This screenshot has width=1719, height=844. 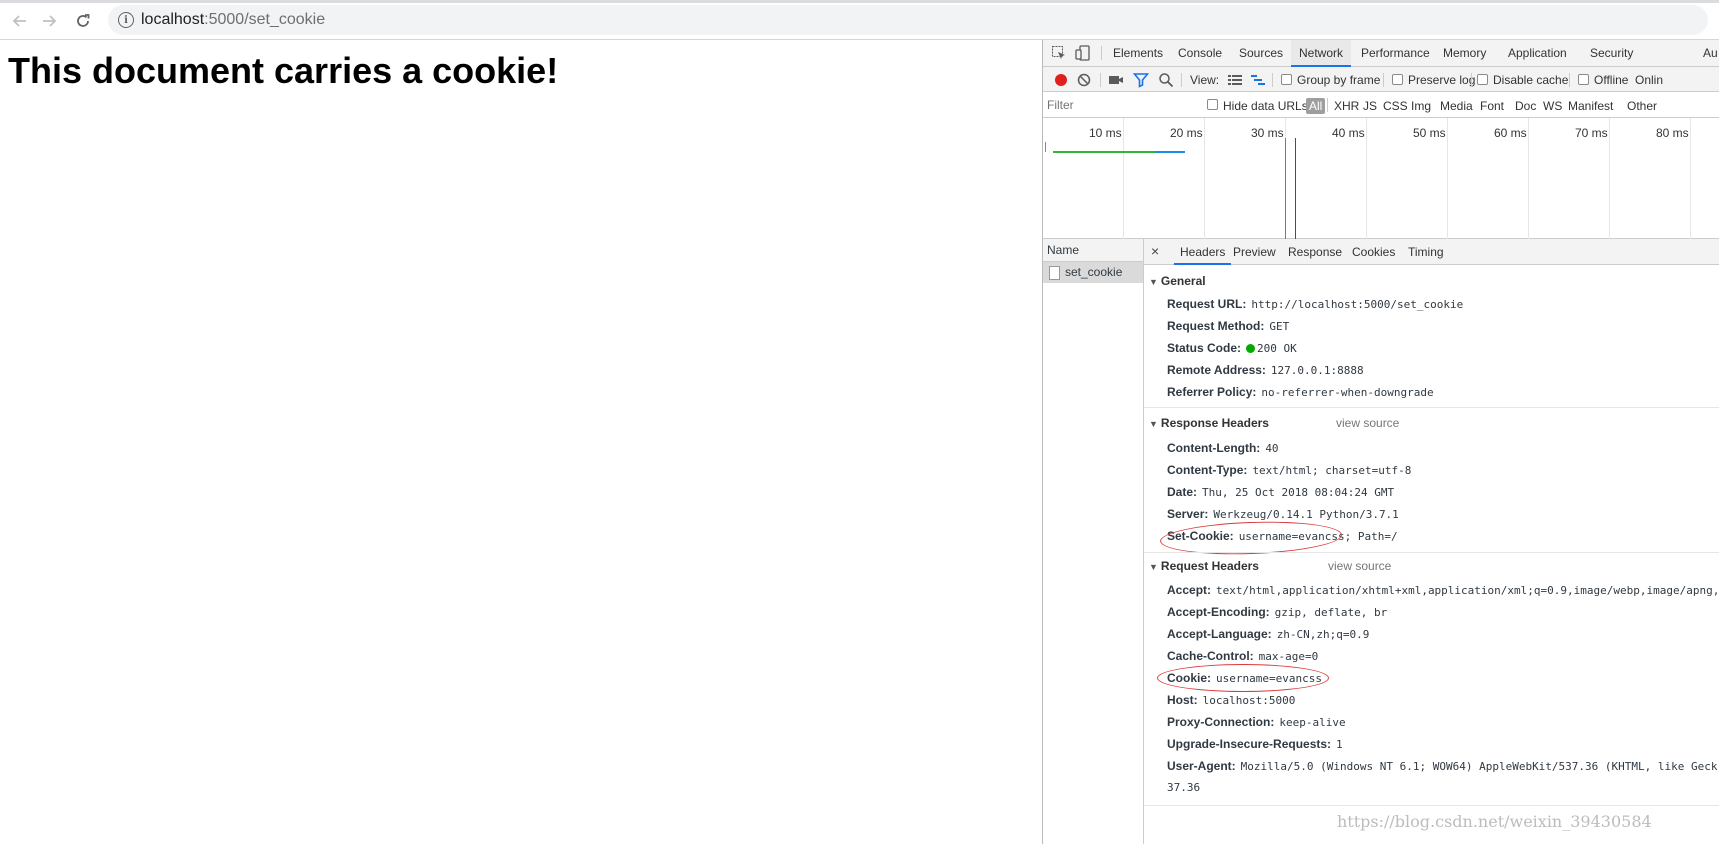 I want to click on info-icon: i, so click(x=126, y=20).